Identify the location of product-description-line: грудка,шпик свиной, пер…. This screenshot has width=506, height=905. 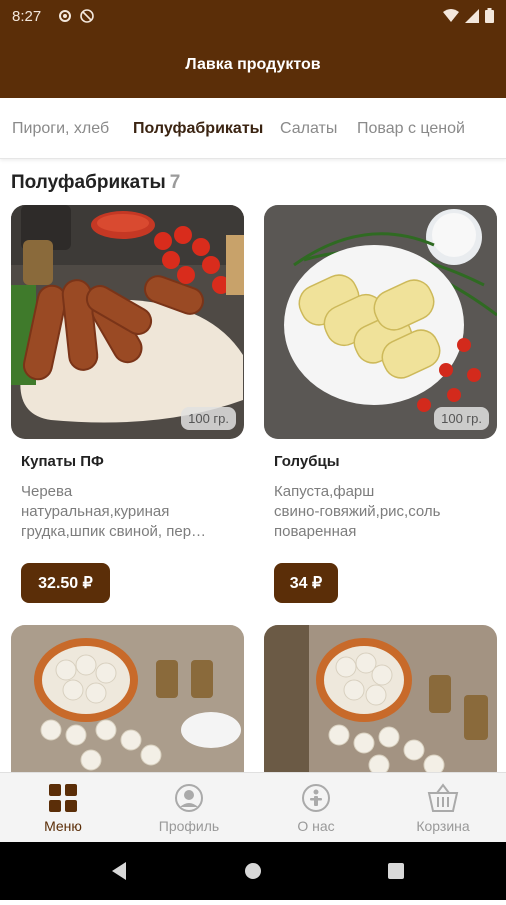
(114, 531).